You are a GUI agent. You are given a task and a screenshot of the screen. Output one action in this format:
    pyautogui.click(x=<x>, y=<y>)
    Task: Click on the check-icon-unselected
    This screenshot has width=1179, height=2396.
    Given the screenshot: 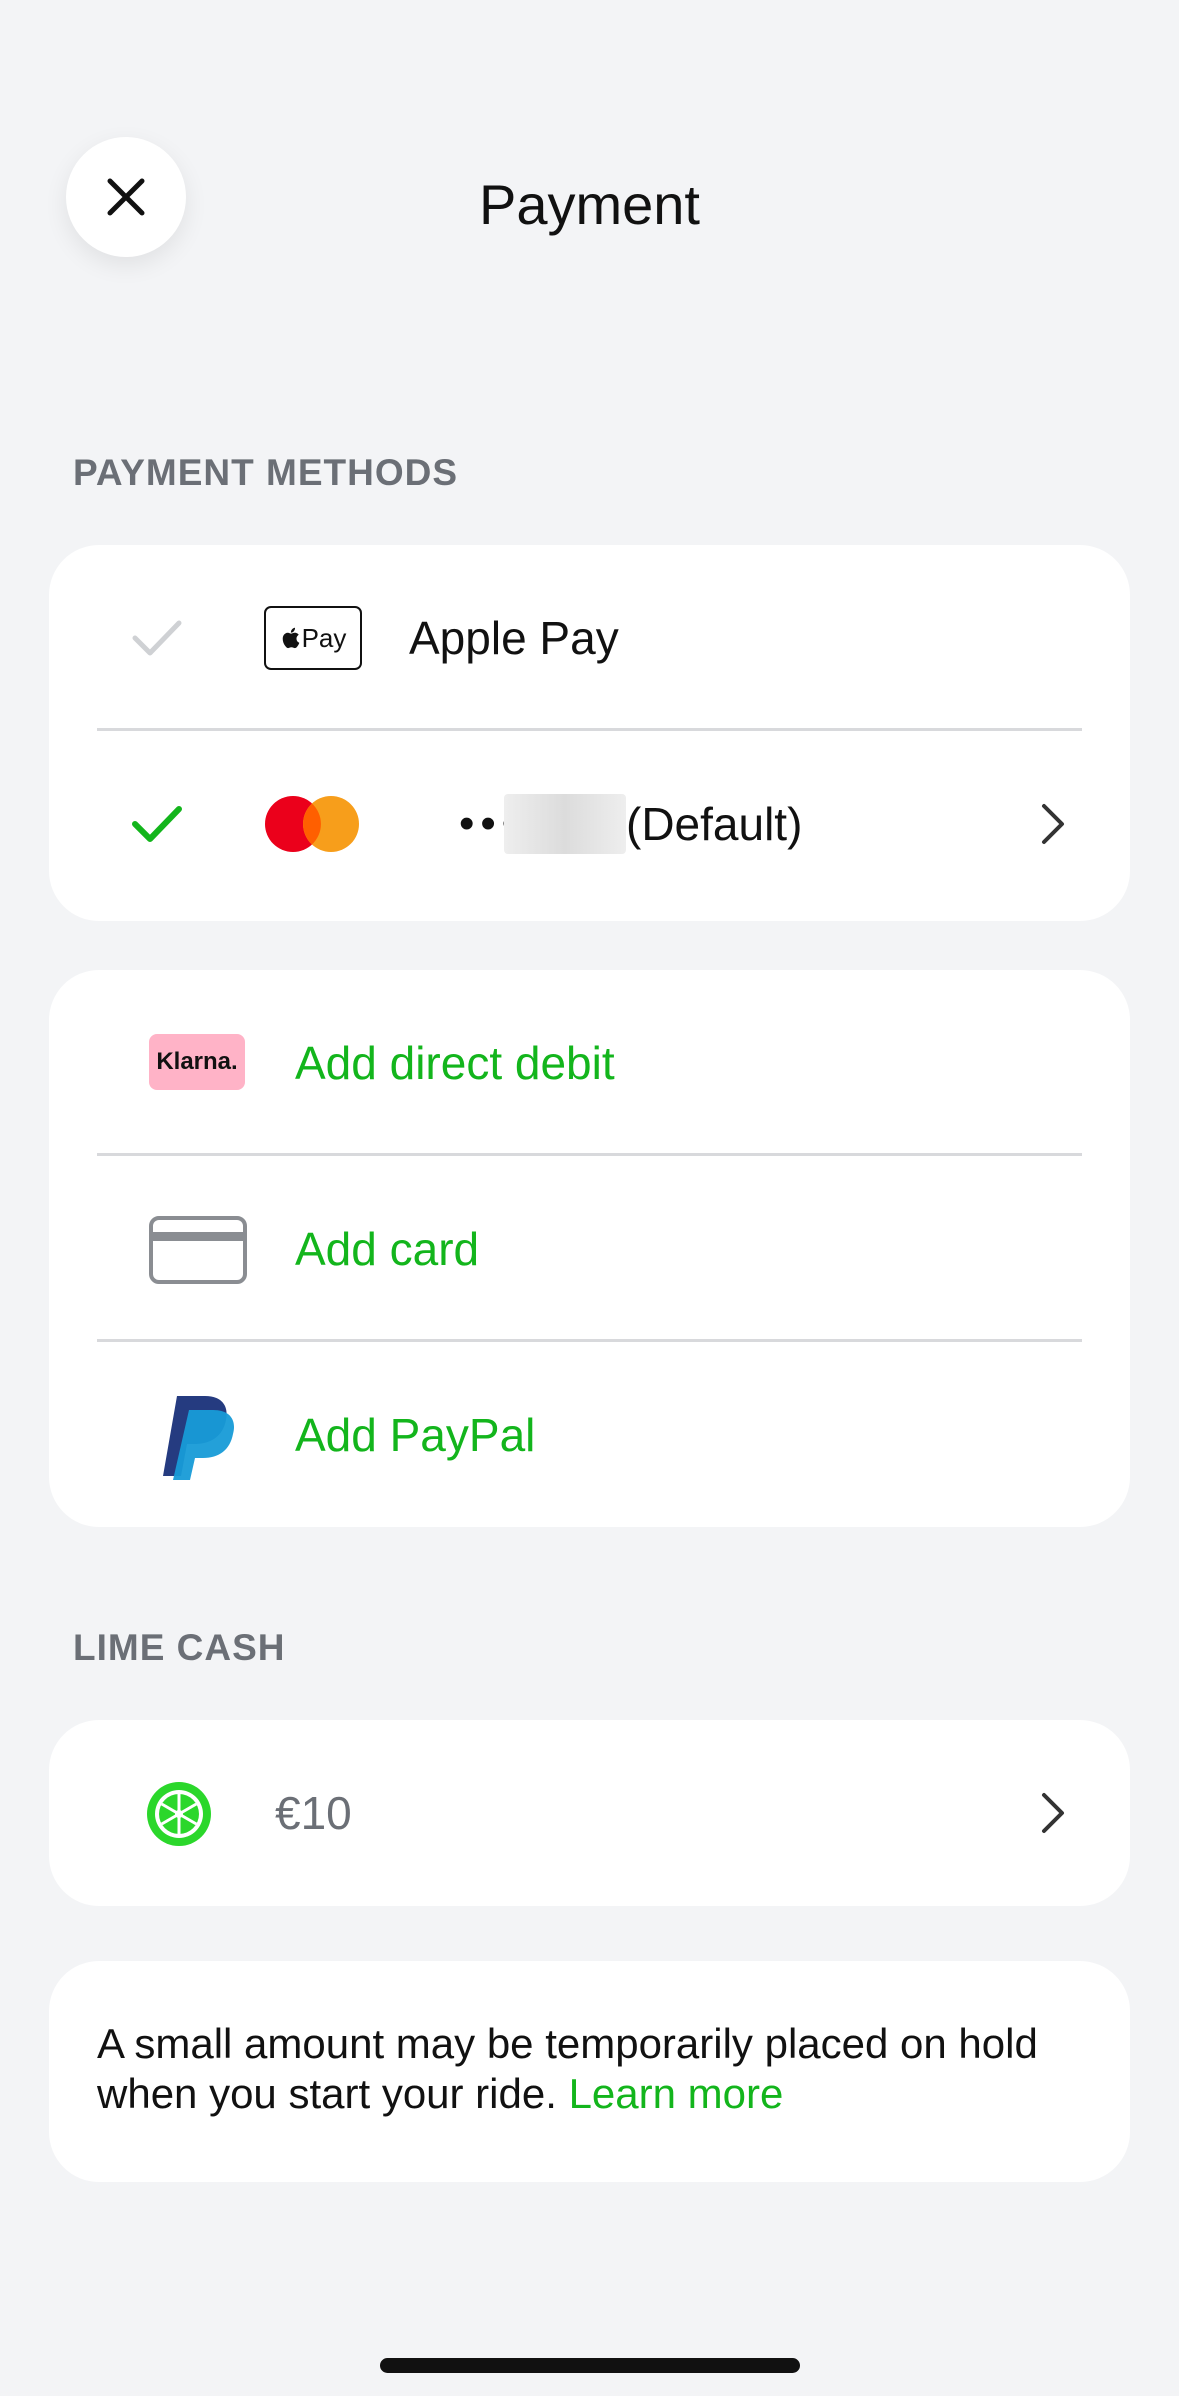 What is the action you would take?
    pyautogui.click(x=157, y=638)
    